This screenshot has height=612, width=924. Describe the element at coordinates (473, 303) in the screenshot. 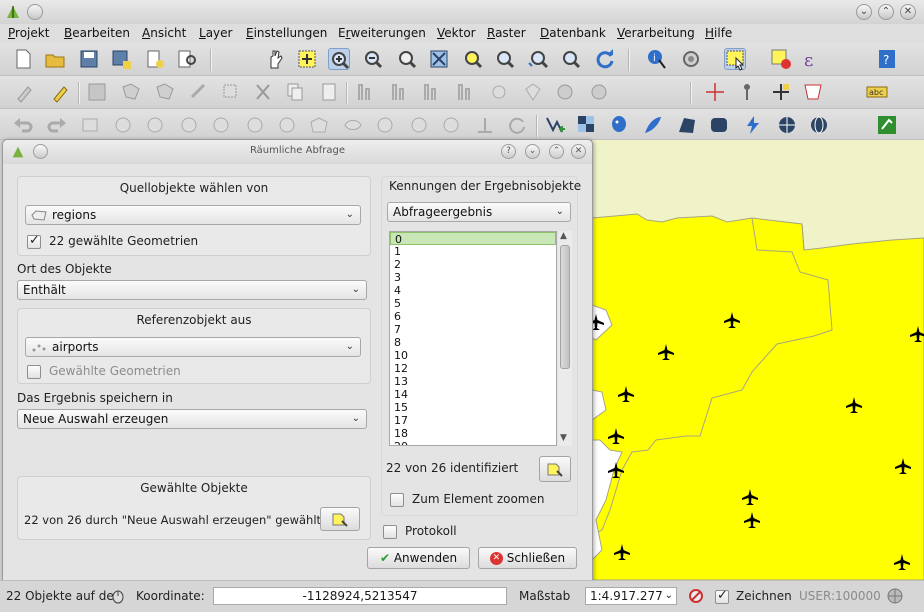

I see `result-id-item: 5` at that location.